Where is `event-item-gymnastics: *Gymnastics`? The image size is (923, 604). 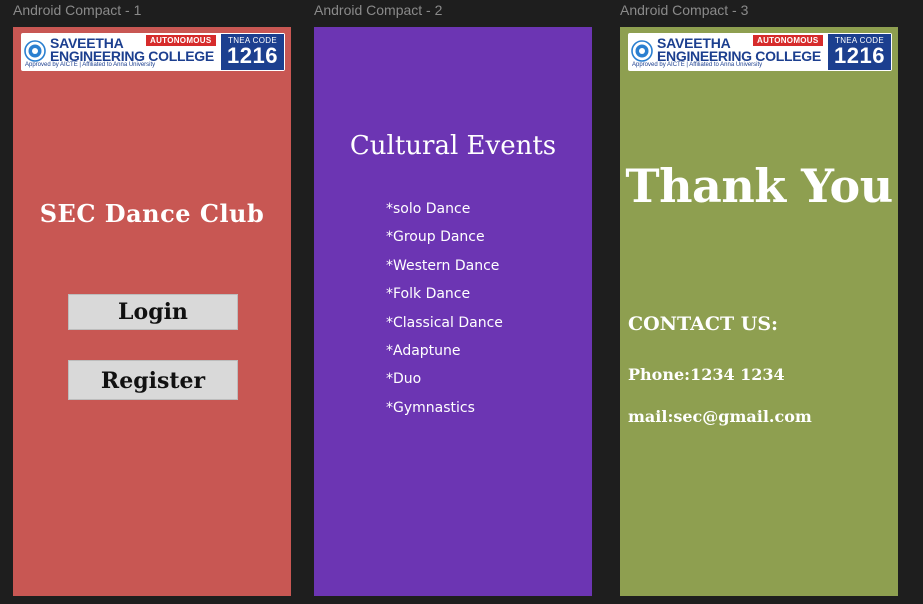
event-item-gymnastics: *Gymnastics is located at coordinates (430, 407).